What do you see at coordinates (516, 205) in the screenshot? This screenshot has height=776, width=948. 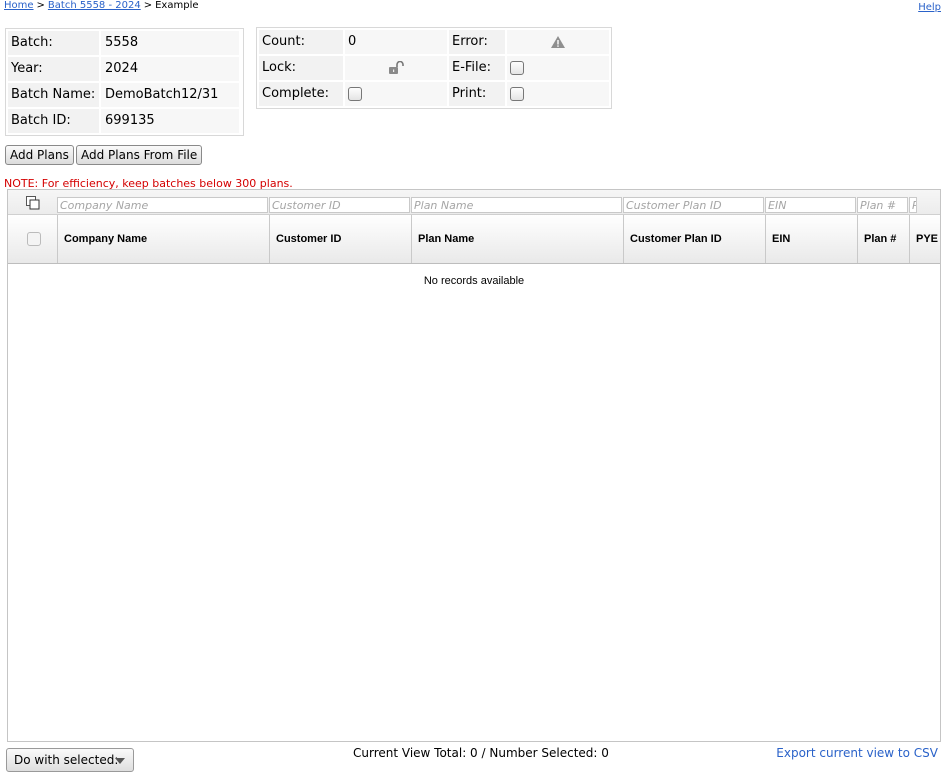 I see `filter-plan-name: Plan Name` at bounding box center [516, 205].